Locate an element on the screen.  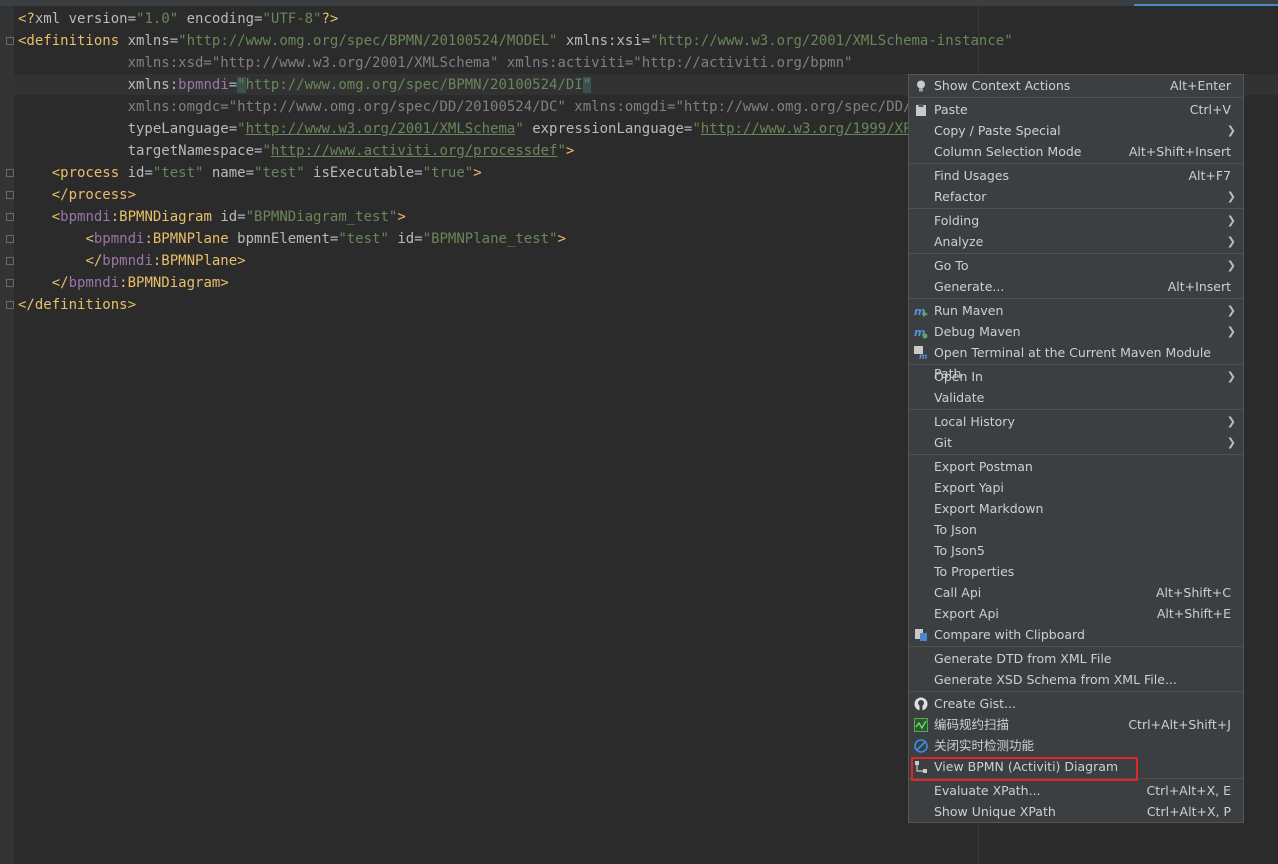
code-line: <?xml version="1.0" encoding="UTF-8"?> is located at coordinates (515, 19).